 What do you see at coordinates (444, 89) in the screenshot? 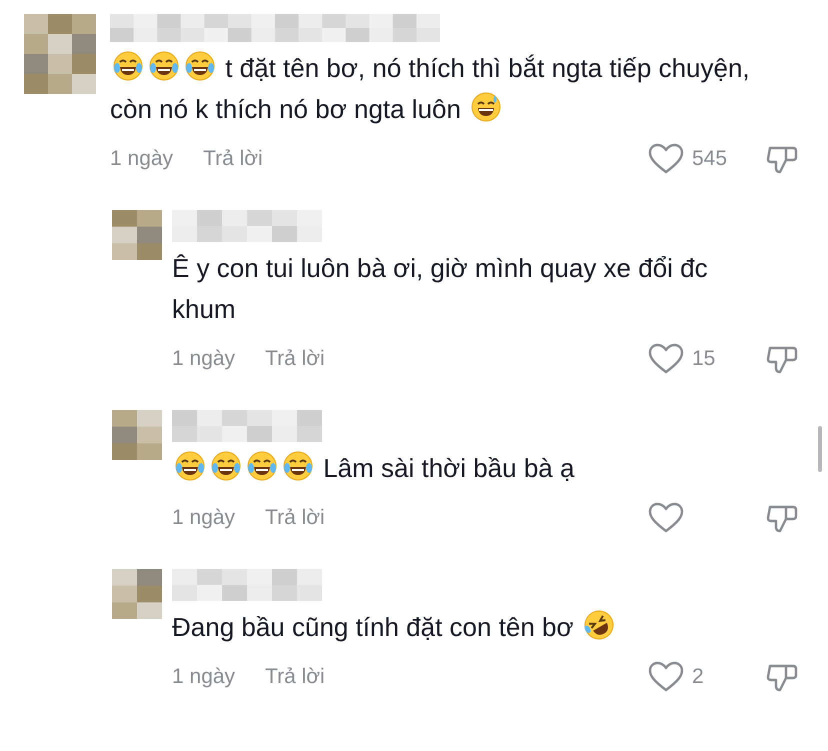
I see `comment-text: t đặt tên bơ, nó thích thì bắt ngta tiếp chuyện, còn nó k thích nó bơ ngta luôn` at bounding box center [444, 89].